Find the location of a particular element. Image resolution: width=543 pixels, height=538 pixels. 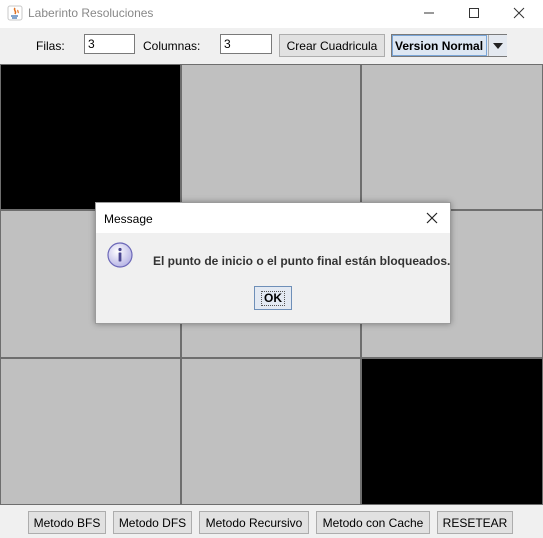

rows-input is located at coordinates (109, 44).